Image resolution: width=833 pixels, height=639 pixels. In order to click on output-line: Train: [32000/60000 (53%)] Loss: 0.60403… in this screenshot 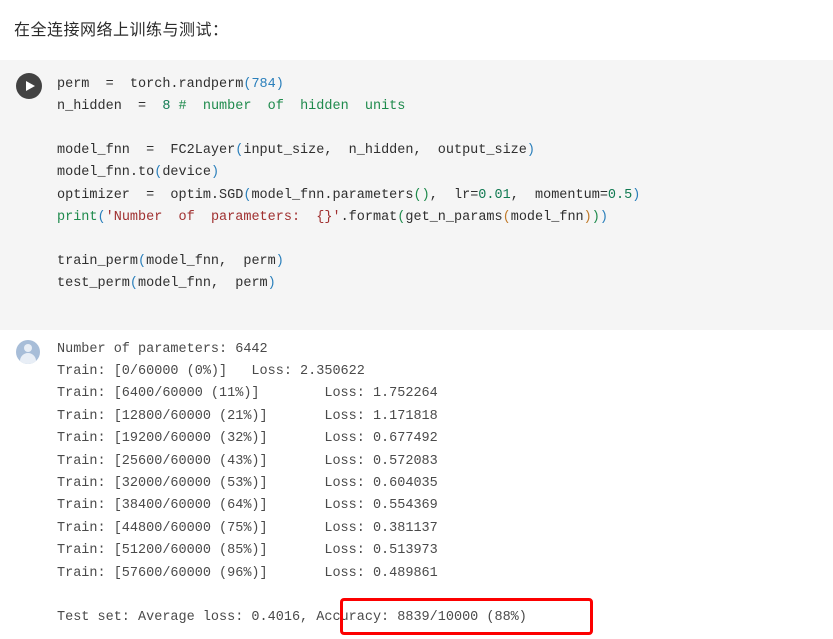, I will do `click(247, 483)`.